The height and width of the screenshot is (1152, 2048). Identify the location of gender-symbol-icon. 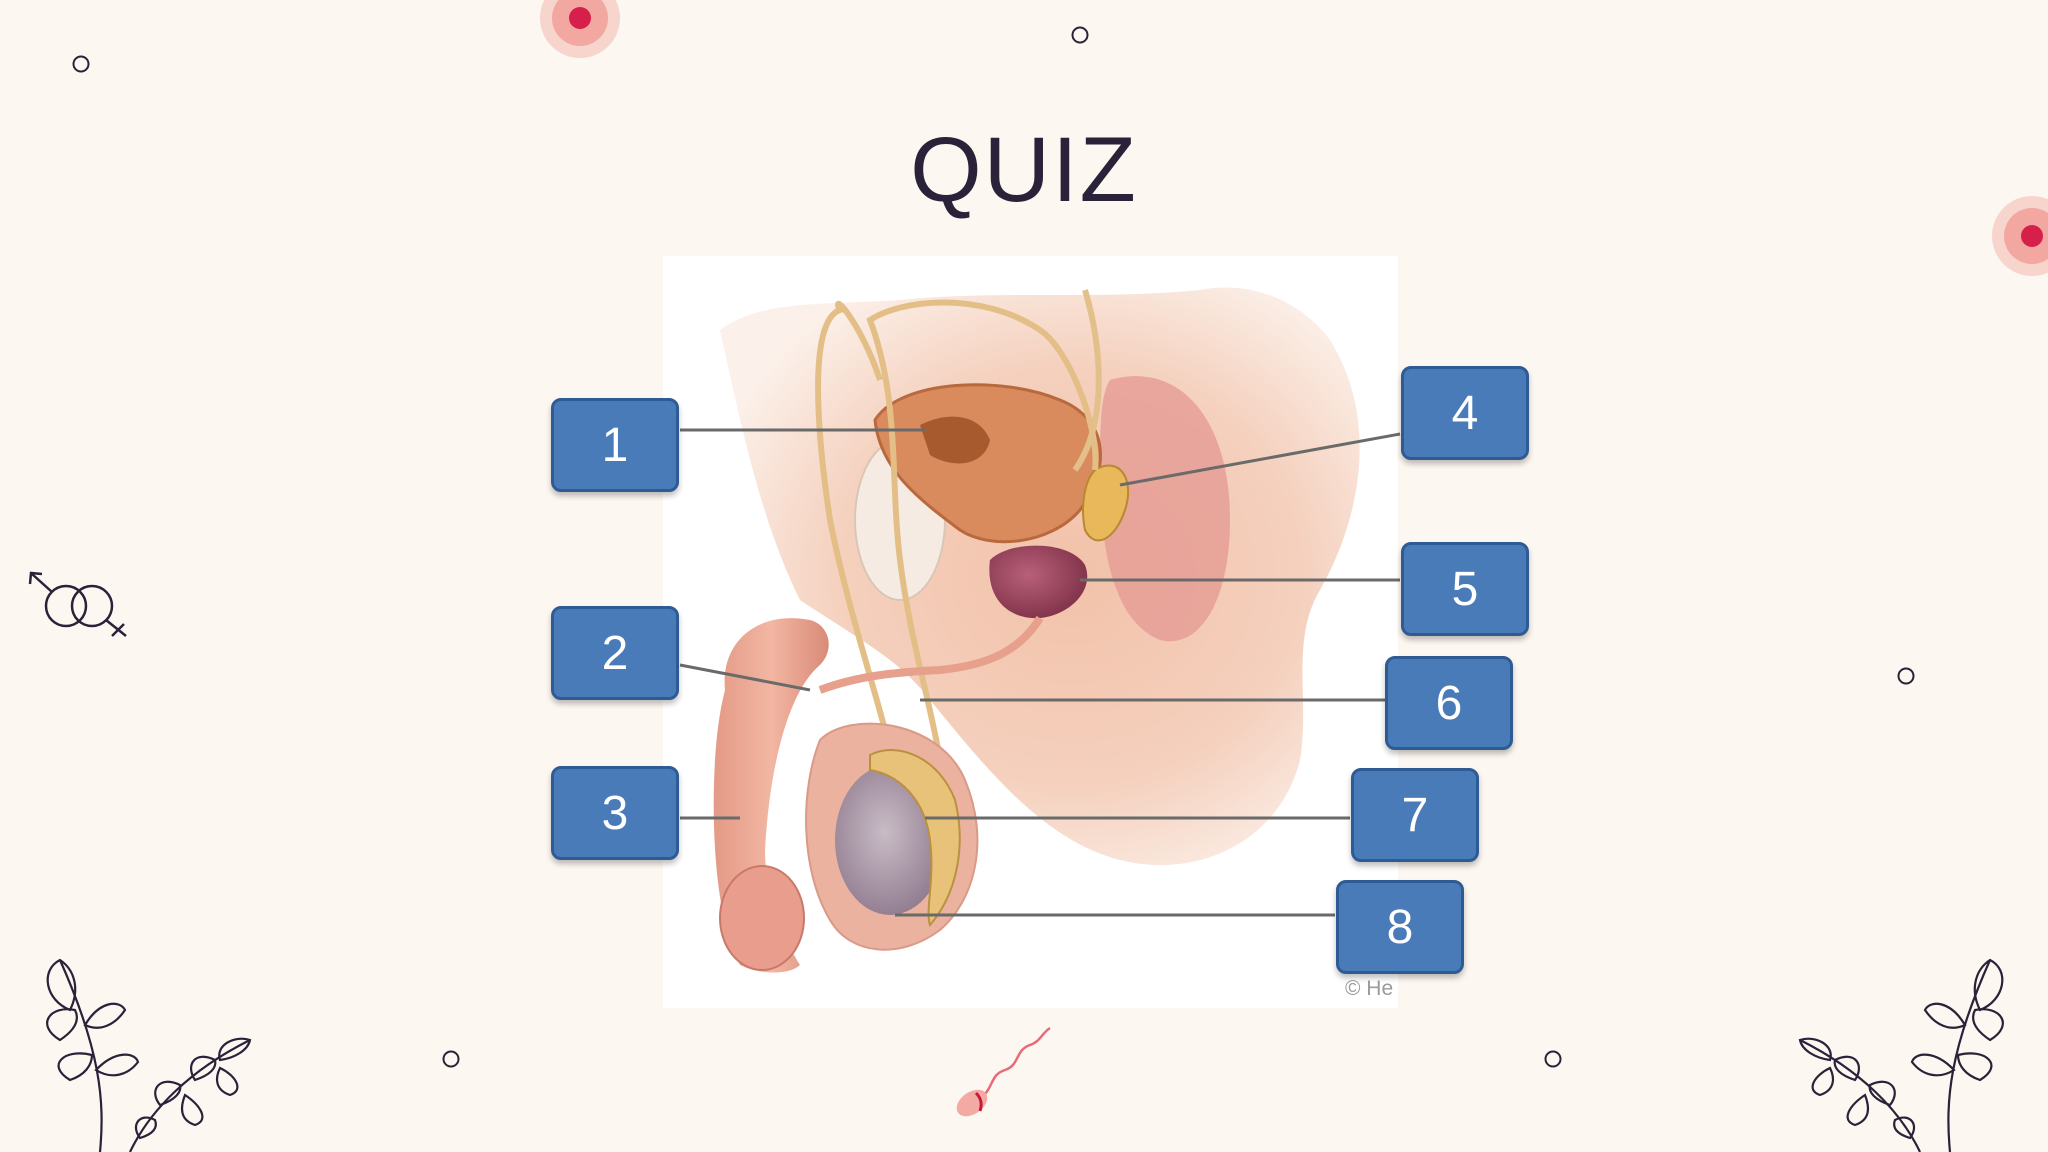
(77, 604).